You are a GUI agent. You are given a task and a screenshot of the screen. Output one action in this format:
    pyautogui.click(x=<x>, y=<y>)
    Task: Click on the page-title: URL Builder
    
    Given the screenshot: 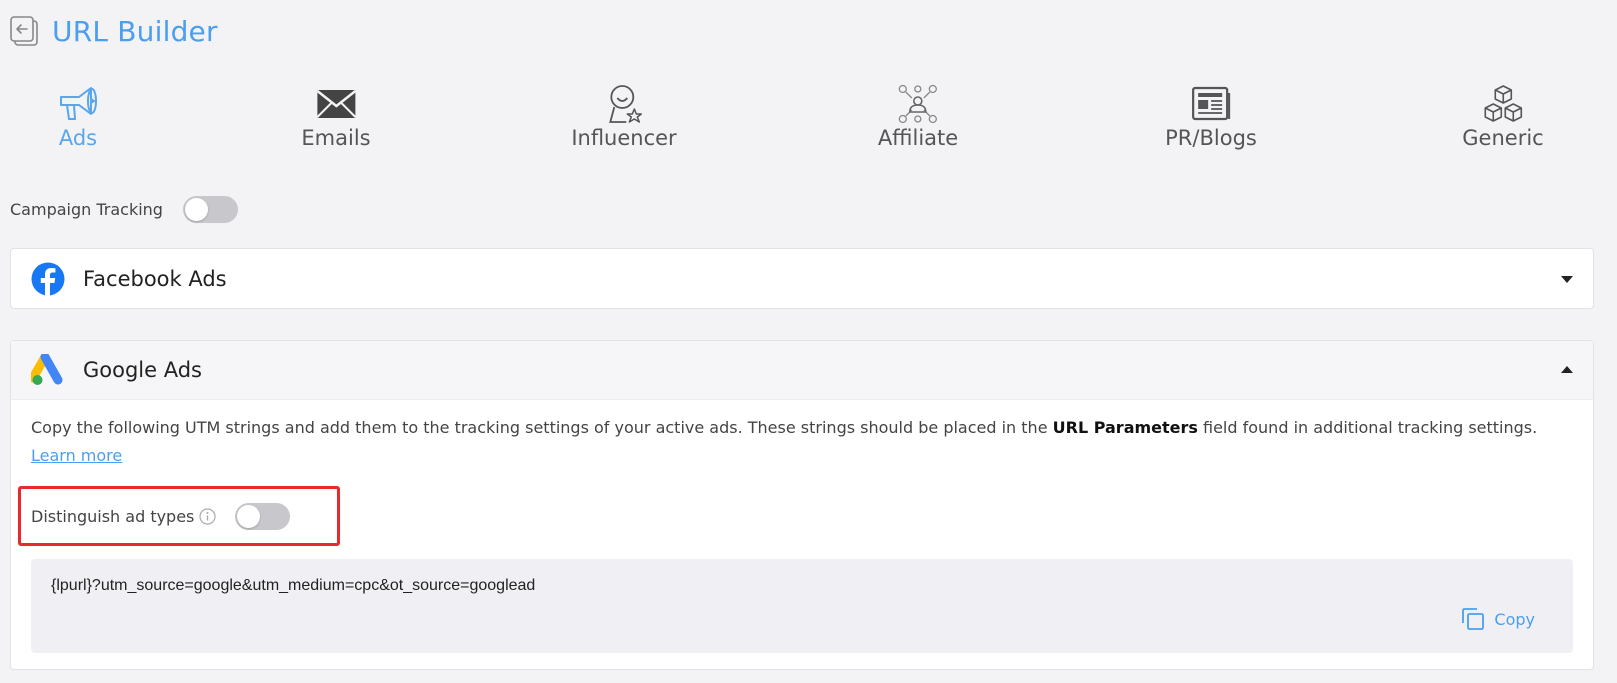 What is the action you would take?
    pyautogui.click(x=135, y=31)
    